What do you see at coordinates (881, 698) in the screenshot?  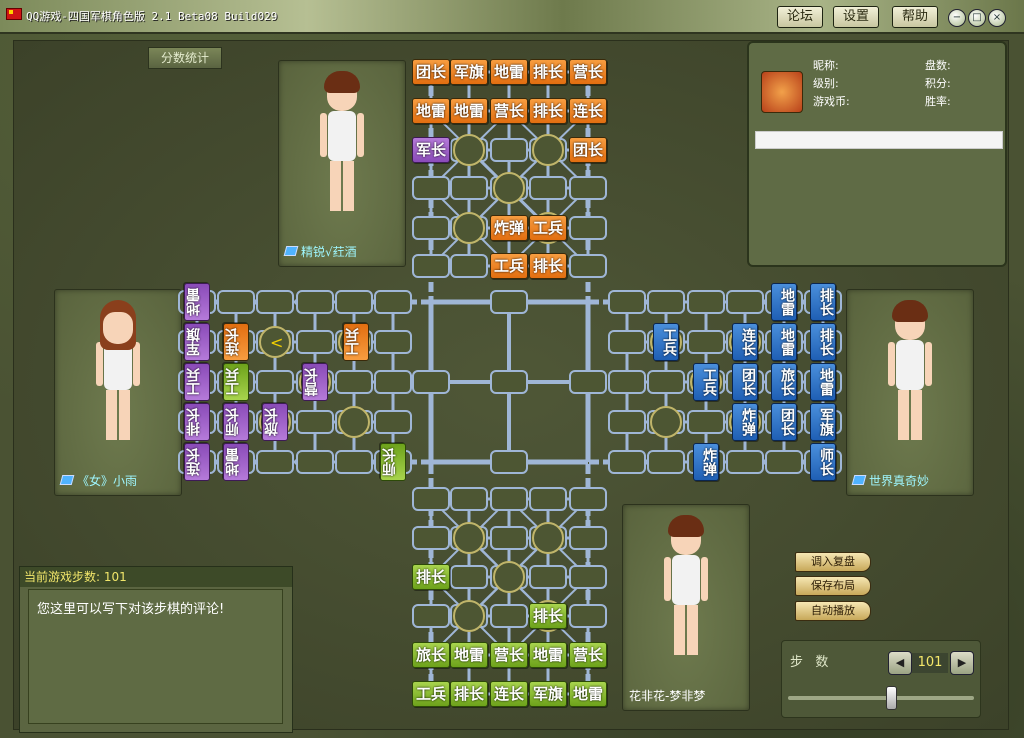 I see `step-slider-track` at bounding box center [881, 698].